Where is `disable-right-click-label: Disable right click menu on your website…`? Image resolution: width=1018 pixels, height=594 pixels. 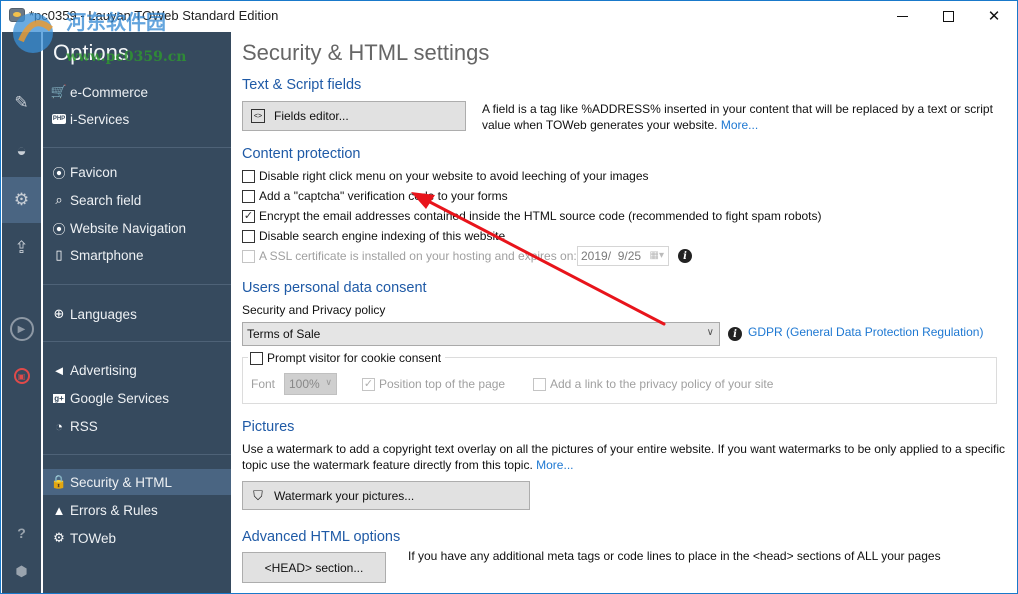
disable-right-click-label: Disable right click menu on your website… is located at coordinates (454, 176).